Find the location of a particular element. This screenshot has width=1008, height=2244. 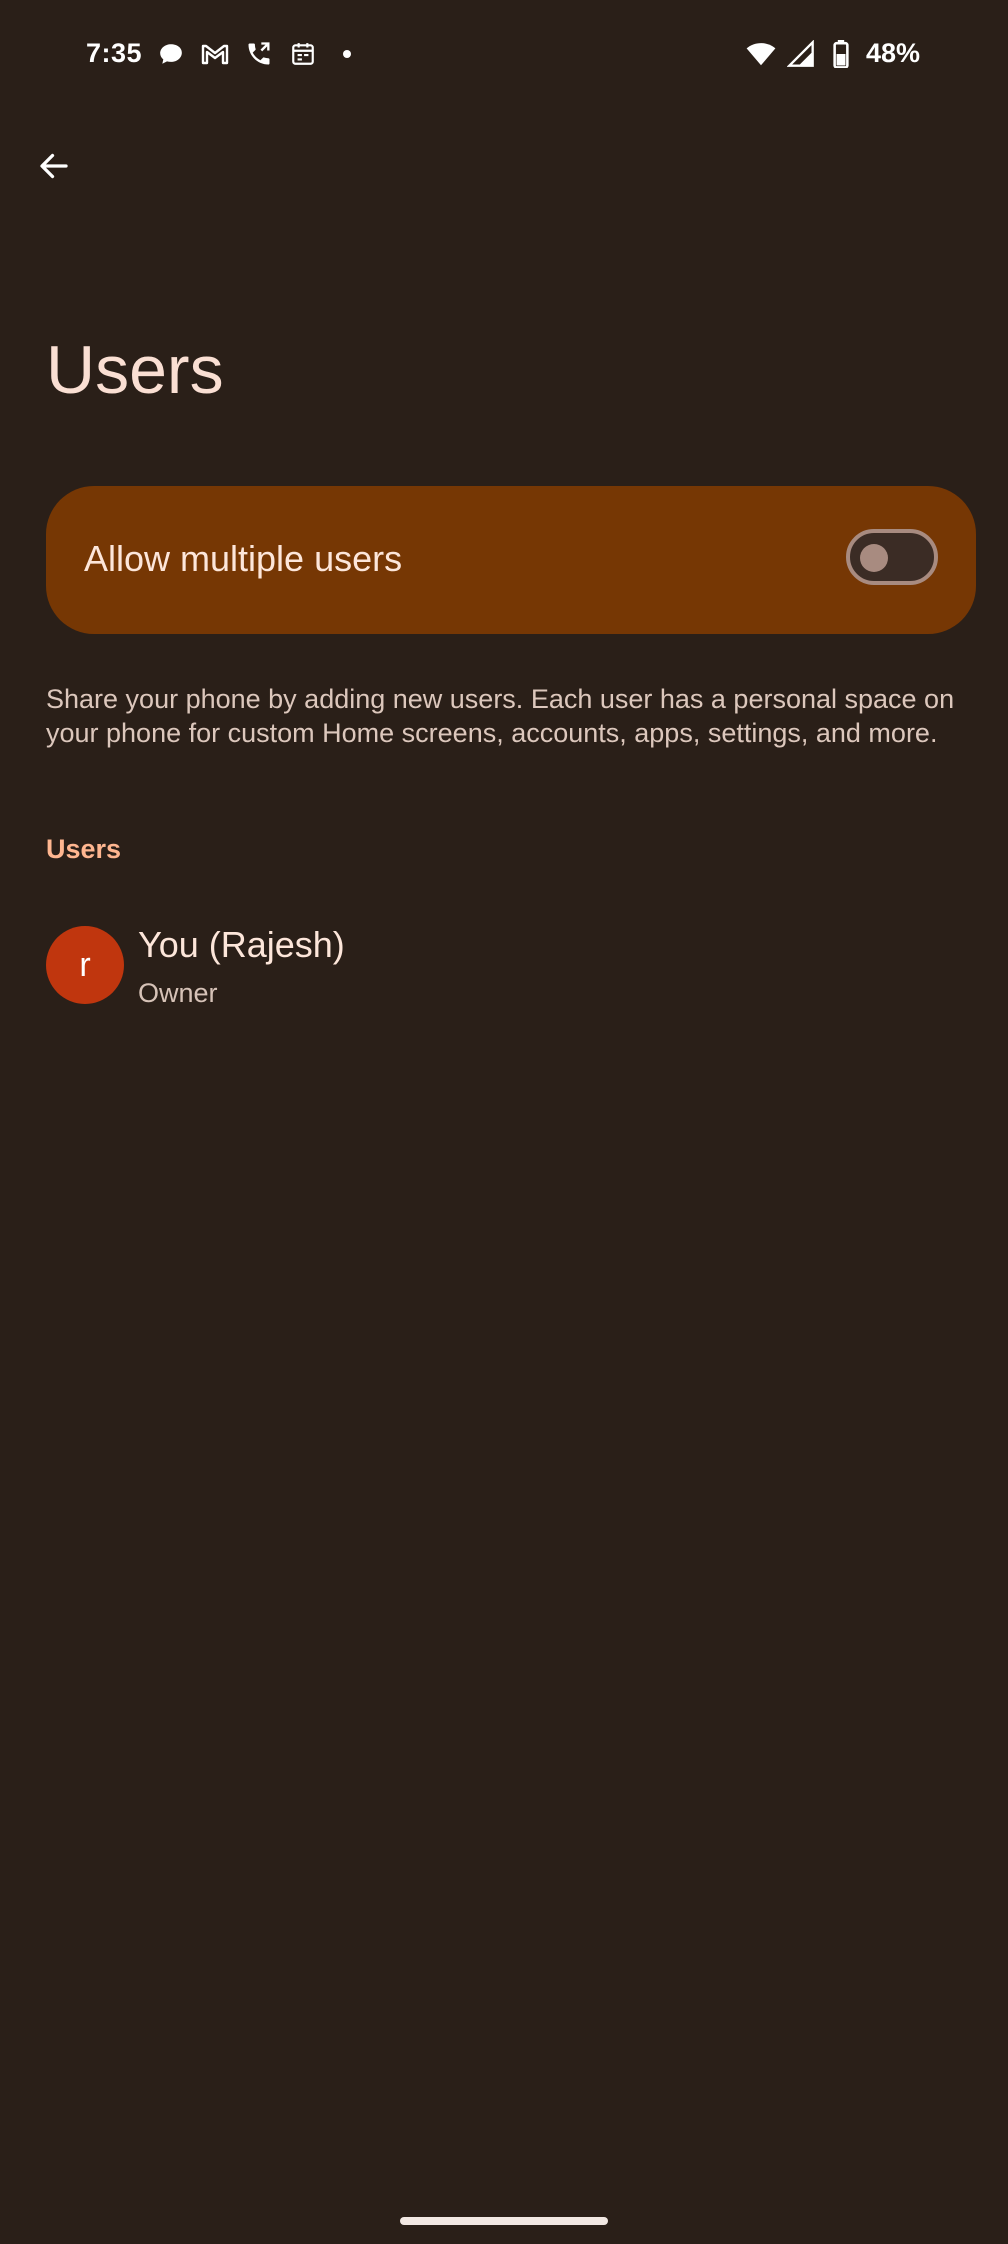

battery-percentage: 48% is located at coordinates (892, 53).